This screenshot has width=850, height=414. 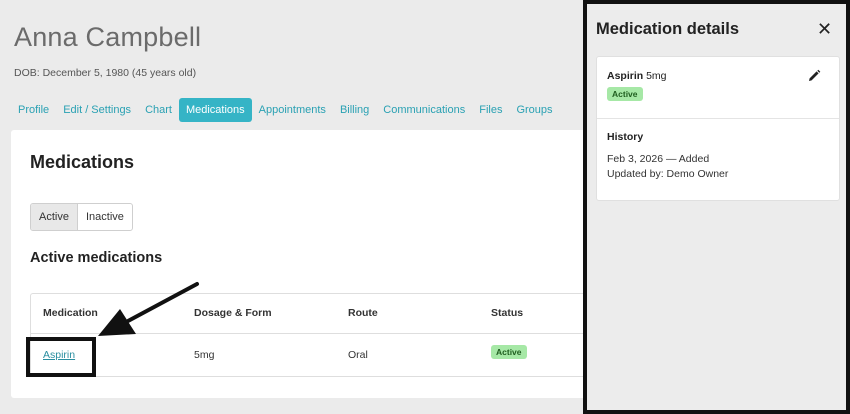 I want to click on medication-dose: 5mg, so click(x=656, y=76).